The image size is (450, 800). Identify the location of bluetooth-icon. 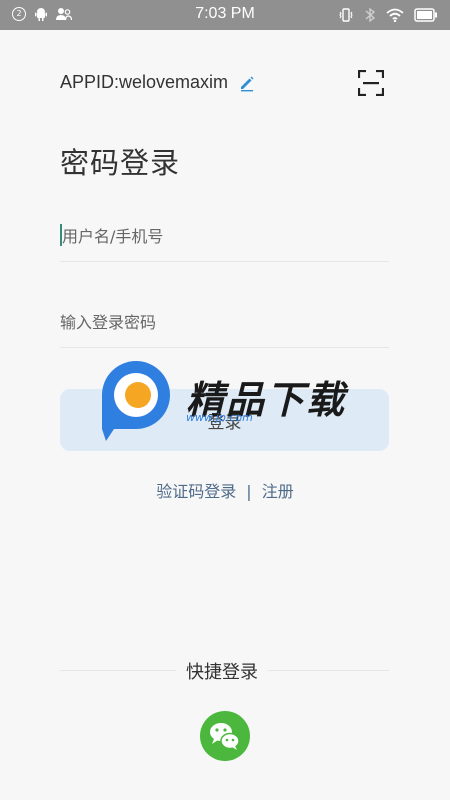
(370, 15).